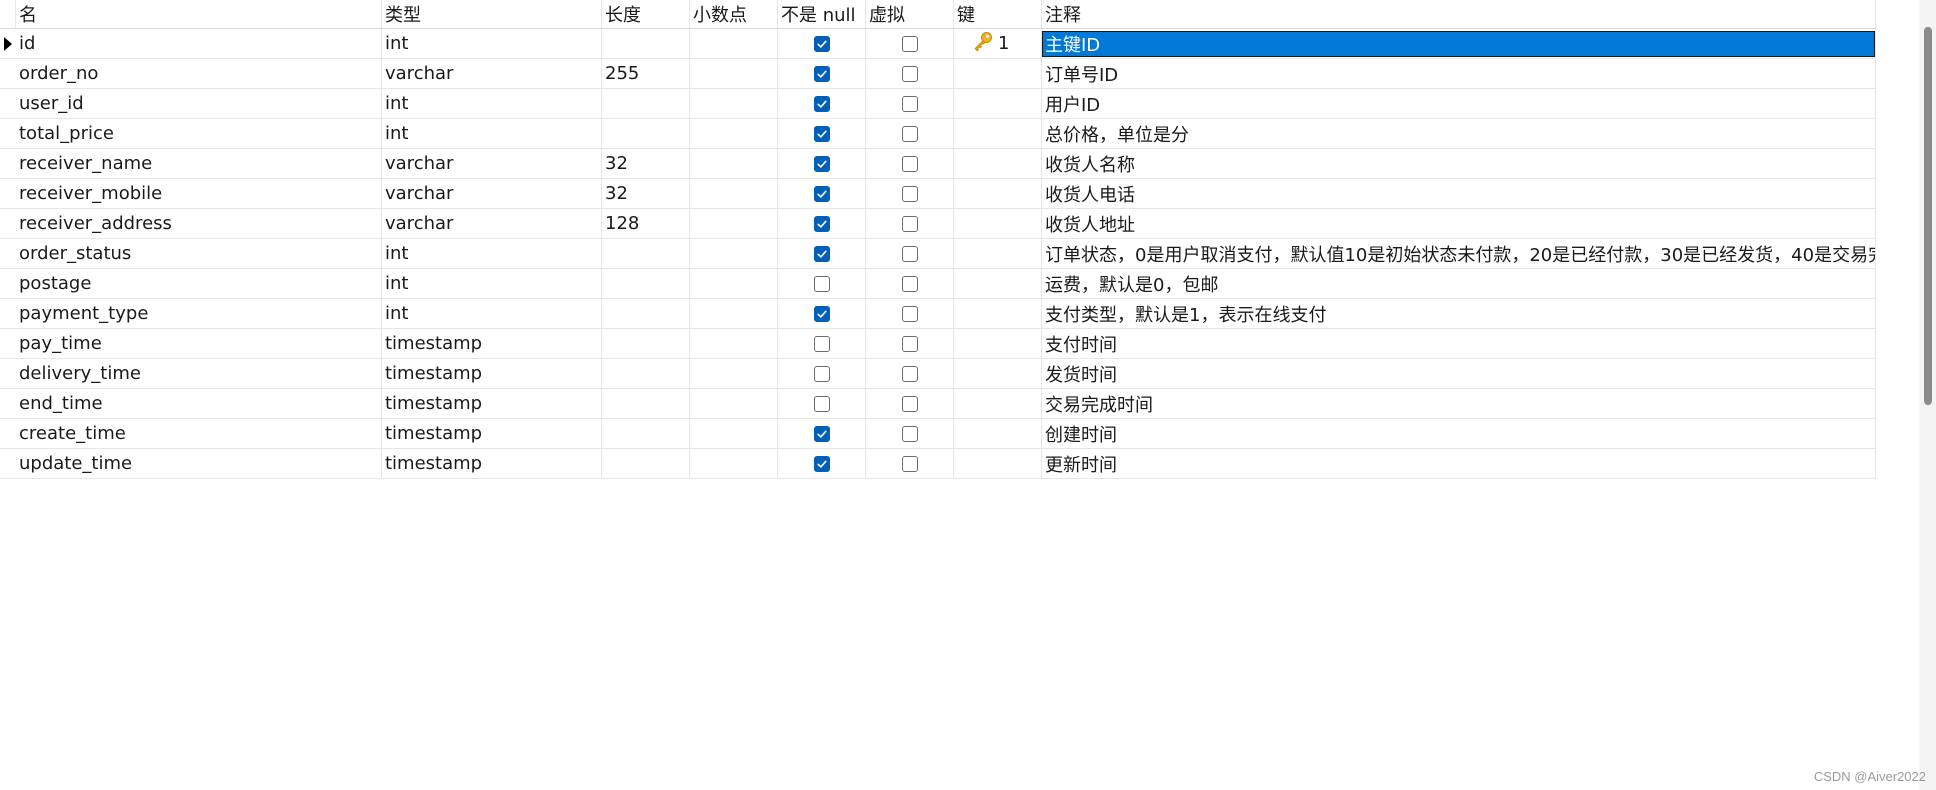 The width and height of the screenshot is (1936, 790). What do you see at coordinates (199, 163) in the screenshot?
I see `field-name-cell: receiver_name` at bounding box center [199, 163].